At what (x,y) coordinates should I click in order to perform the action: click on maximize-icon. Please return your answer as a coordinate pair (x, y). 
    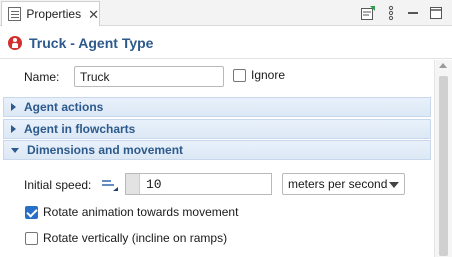
    Looking at the image, I should click on (436, 13).